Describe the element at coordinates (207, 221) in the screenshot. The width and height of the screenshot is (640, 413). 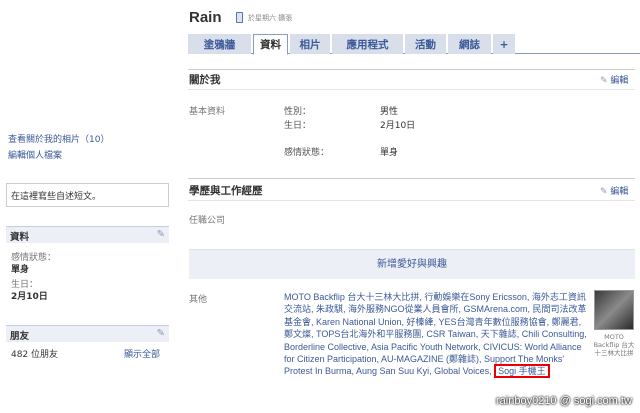
I see `employer-label: 任職公司` at that location.